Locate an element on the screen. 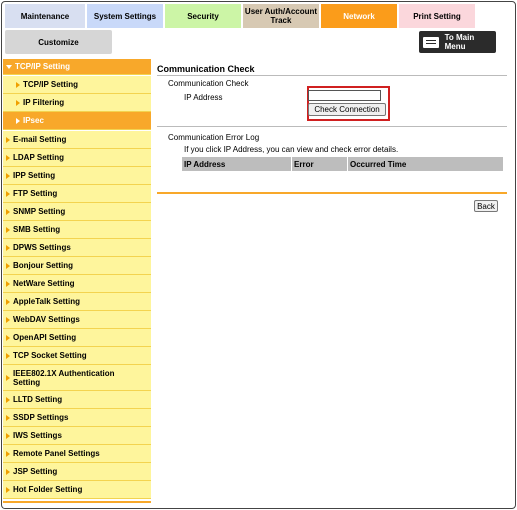 The image size is (517, 510). tab-system-settings: System Settings is located at coordinates (126, 16).